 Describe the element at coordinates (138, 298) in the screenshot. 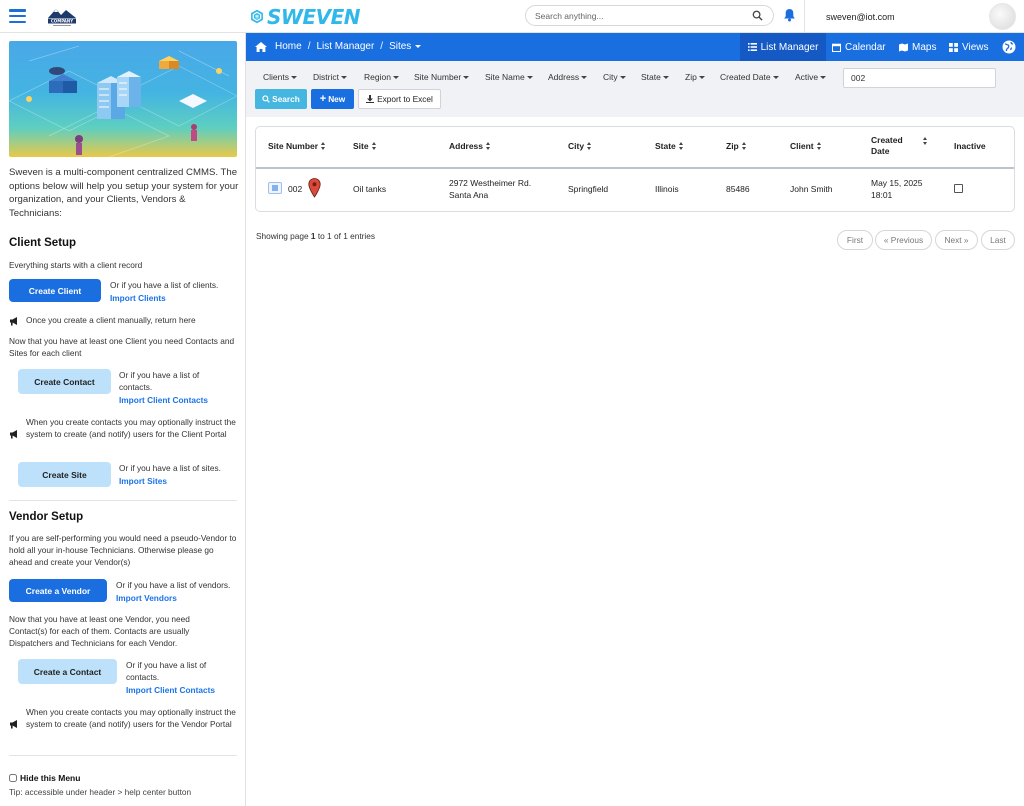

I see `import-clients-link: Import Clients` at that location.